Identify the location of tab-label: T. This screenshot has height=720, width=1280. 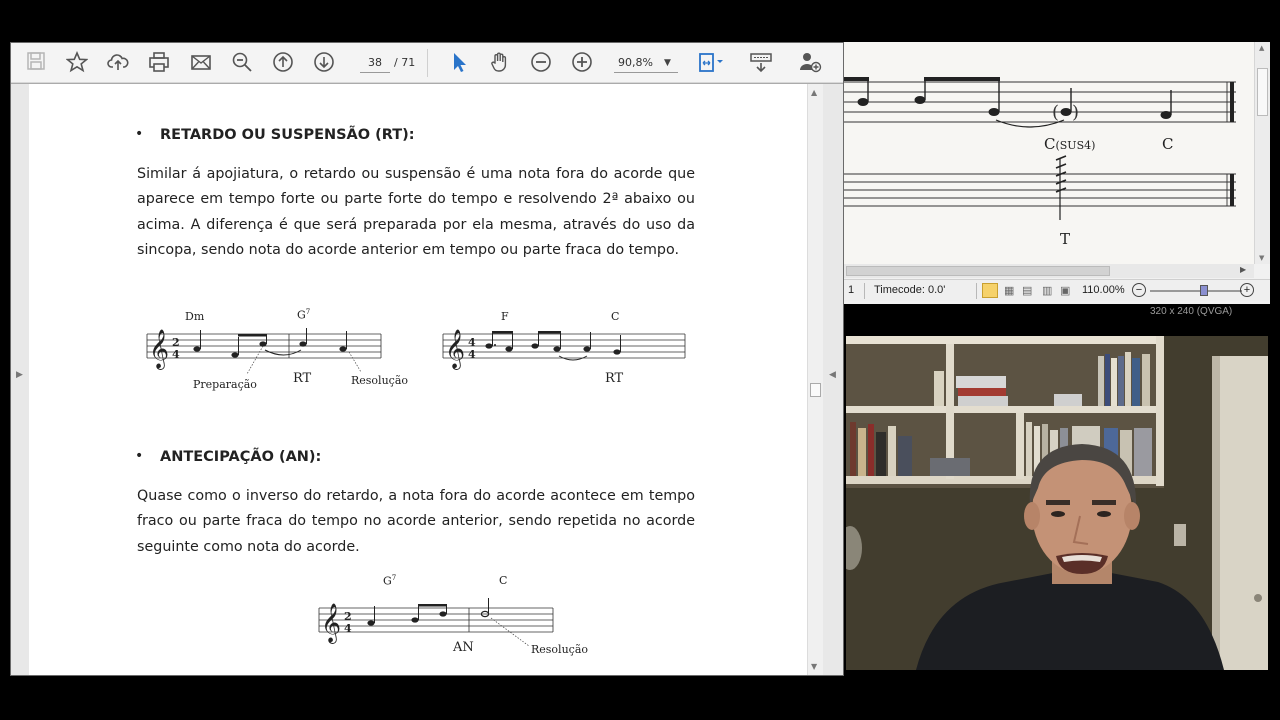
(1065, 239).